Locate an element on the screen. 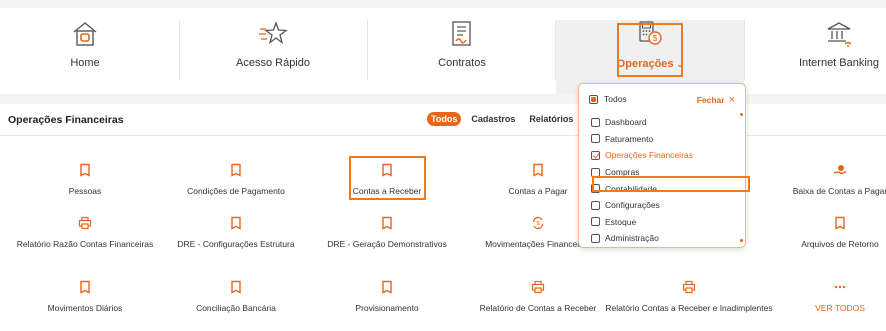 The width and height of the screenshot is (886, 331). bank-icon is located at coordinates (839, 34).